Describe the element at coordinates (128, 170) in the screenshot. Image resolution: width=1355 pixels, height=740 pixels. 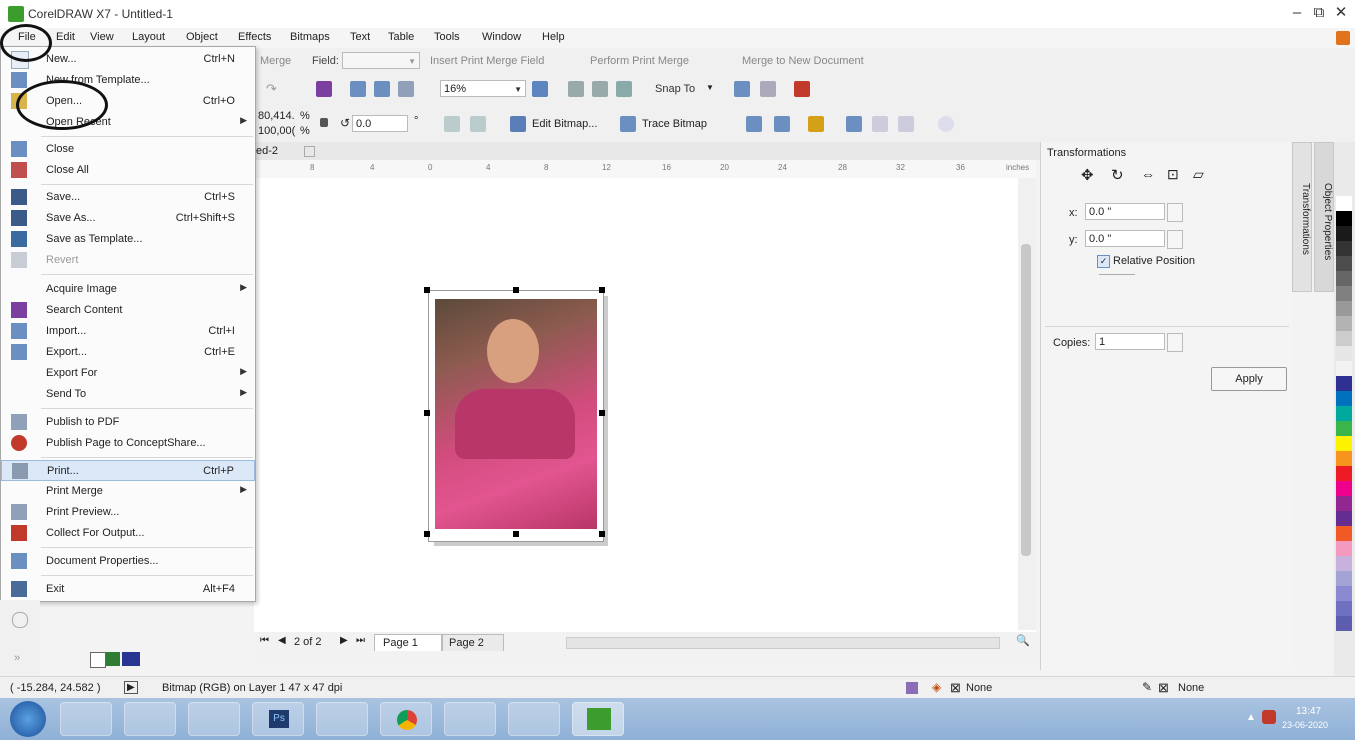
I see `menu-item-close-all: Close All` at that location.